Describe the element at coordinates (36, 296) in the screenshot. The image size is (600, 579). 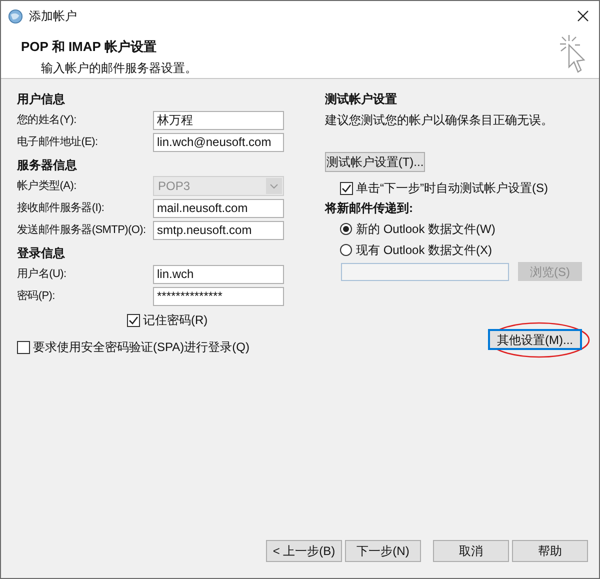
I see `field-label: 密码(P):` at that location.